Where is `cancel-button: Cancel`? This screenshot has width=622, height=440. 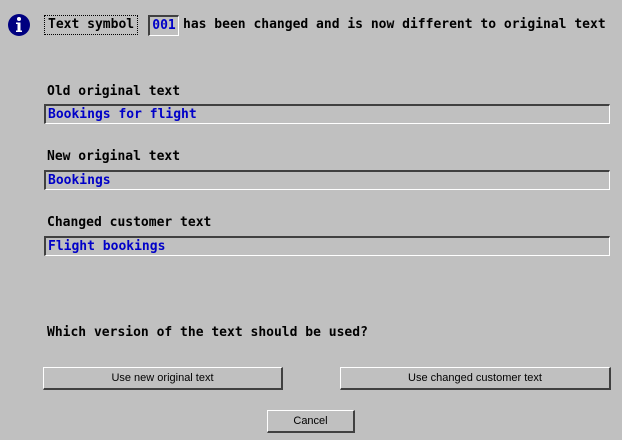
cancel-button: Cancel is located at coordinates (311, 421).